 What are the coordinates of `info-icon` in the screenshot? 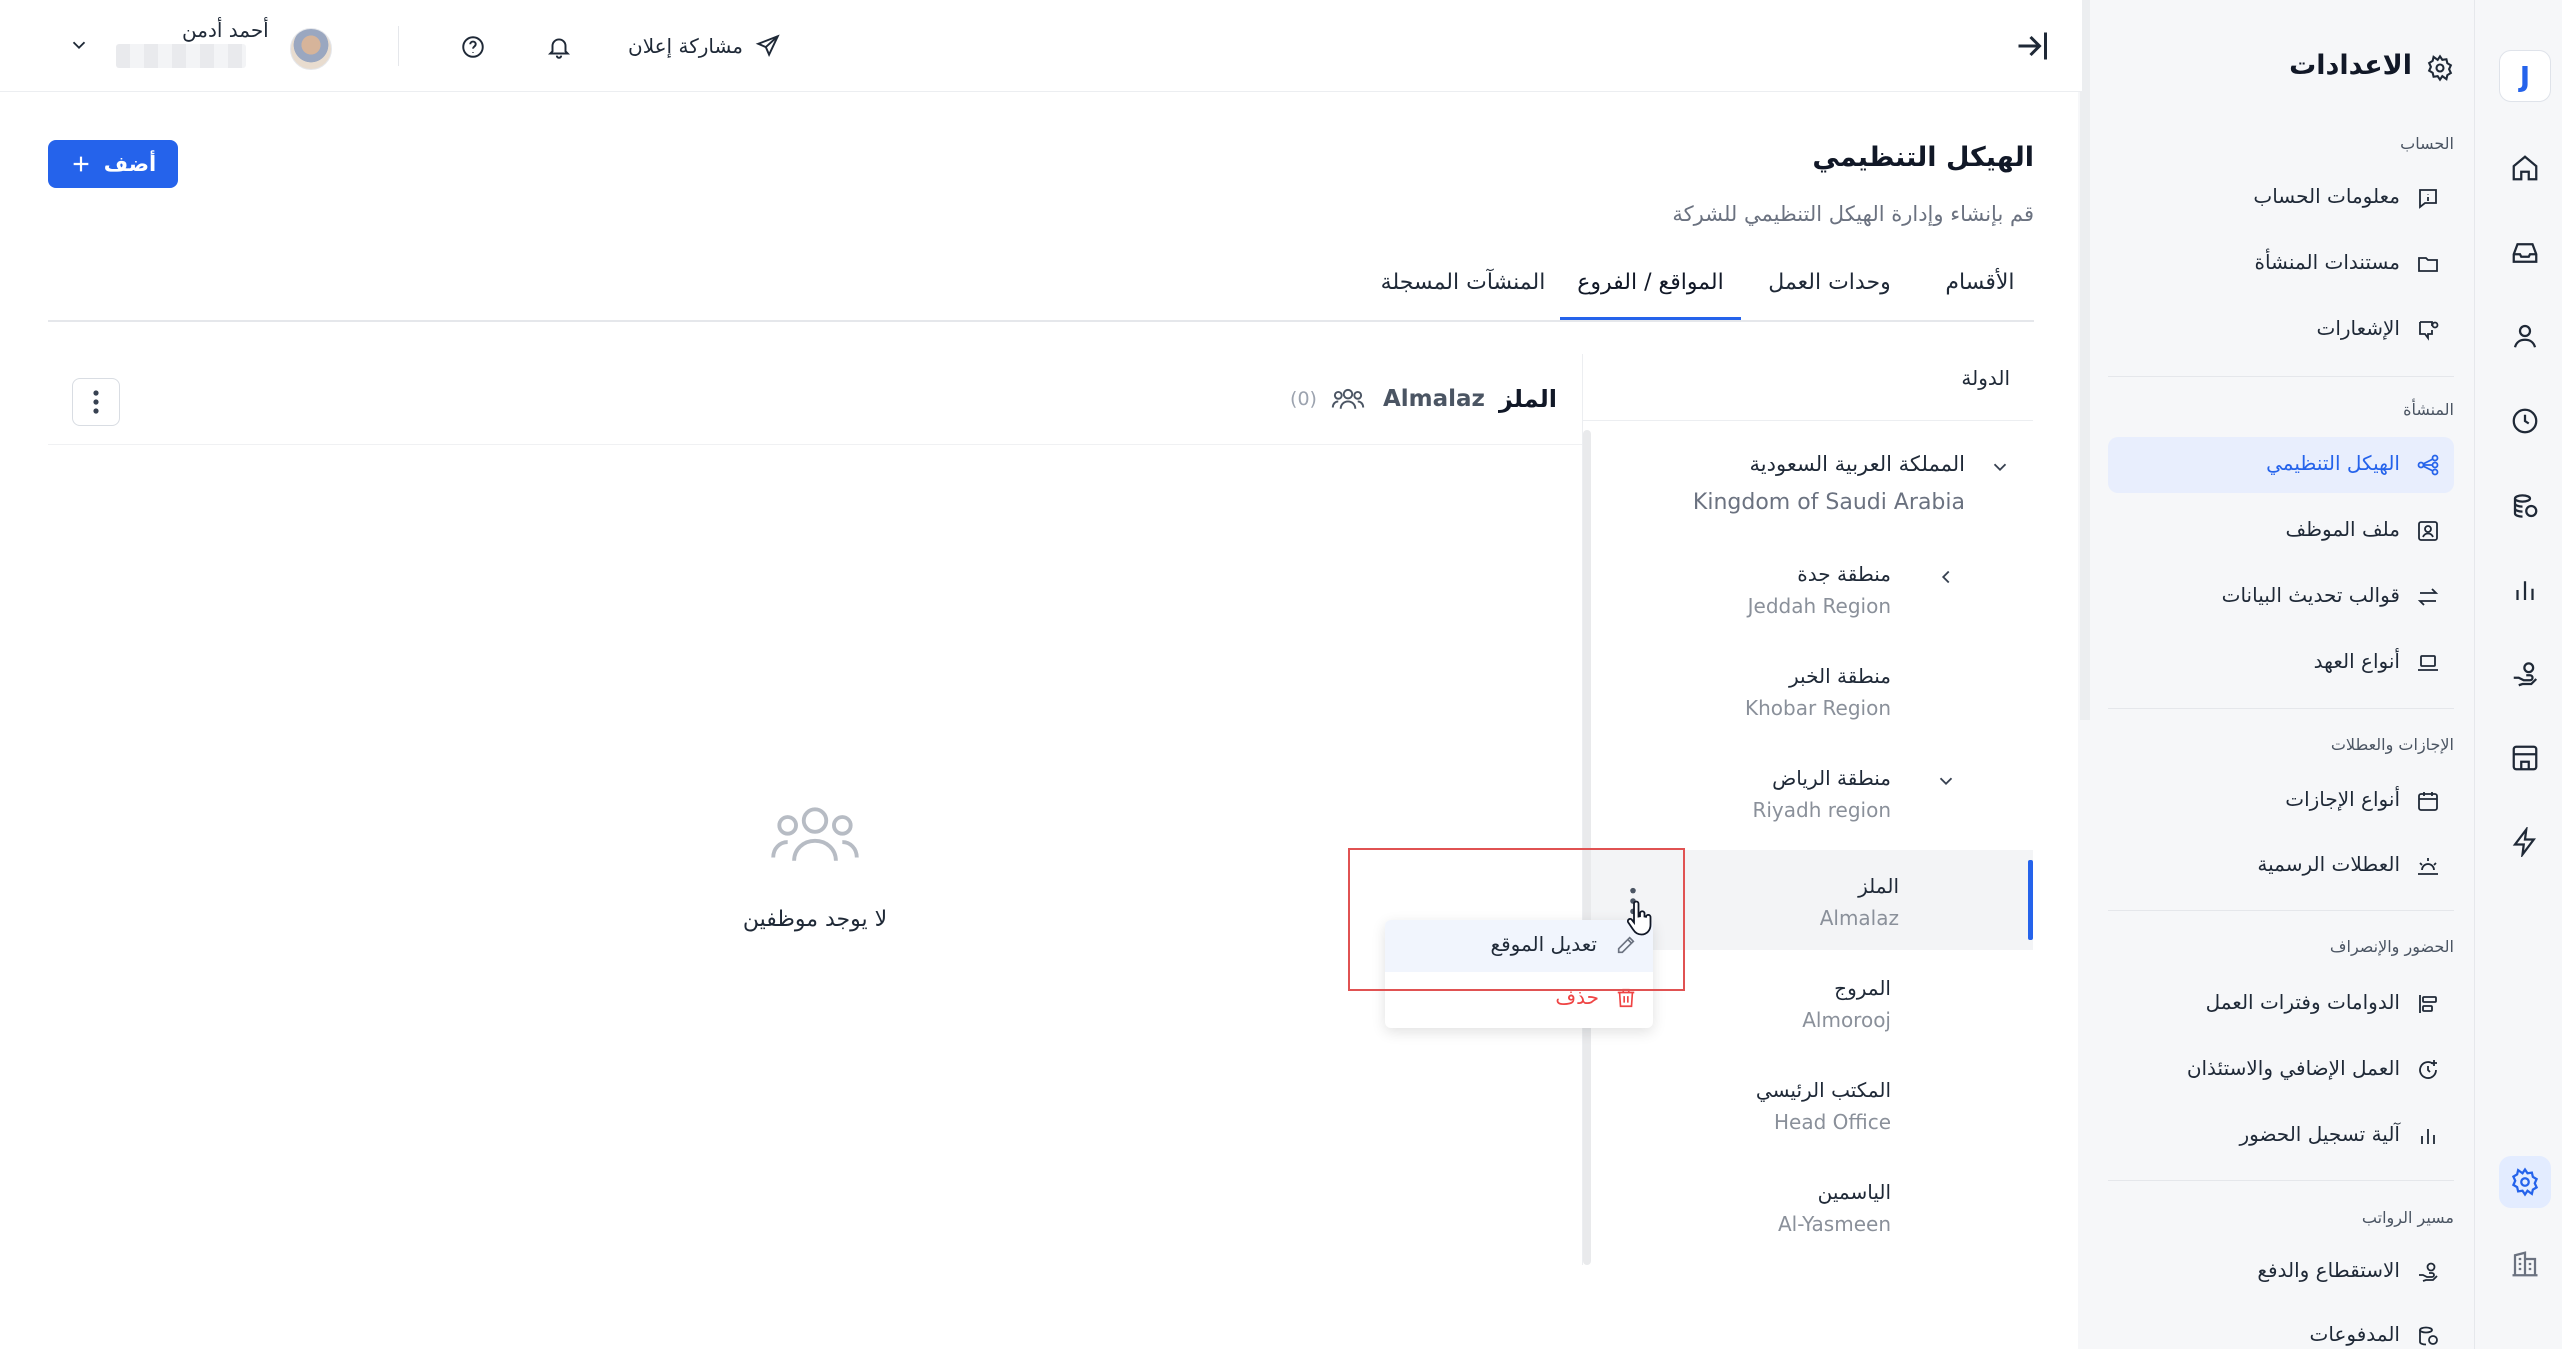 It's located at (2428, 199).